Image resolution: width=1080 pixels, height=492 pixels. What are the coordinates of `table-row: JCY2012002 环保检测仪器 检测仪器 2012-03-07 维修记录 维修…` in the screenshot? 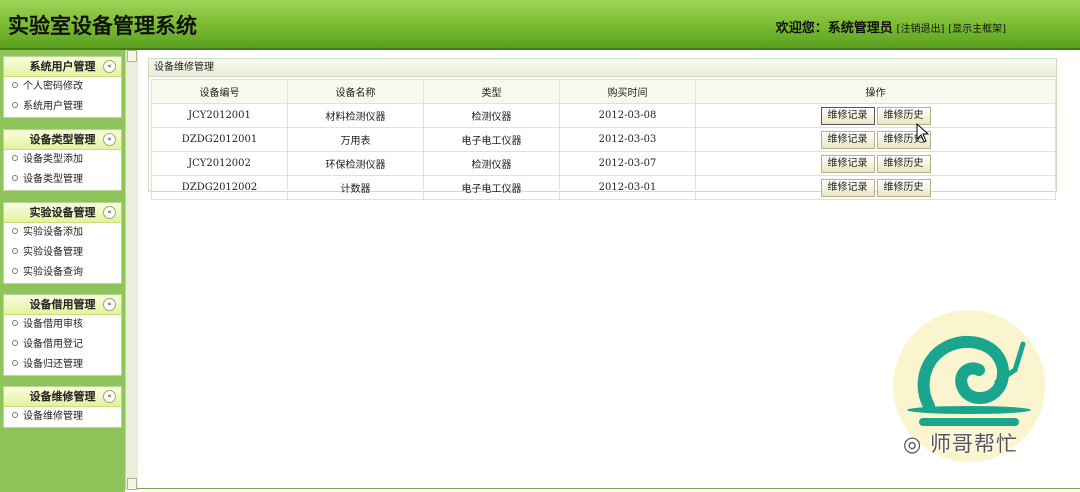 It's located at (603, 163).